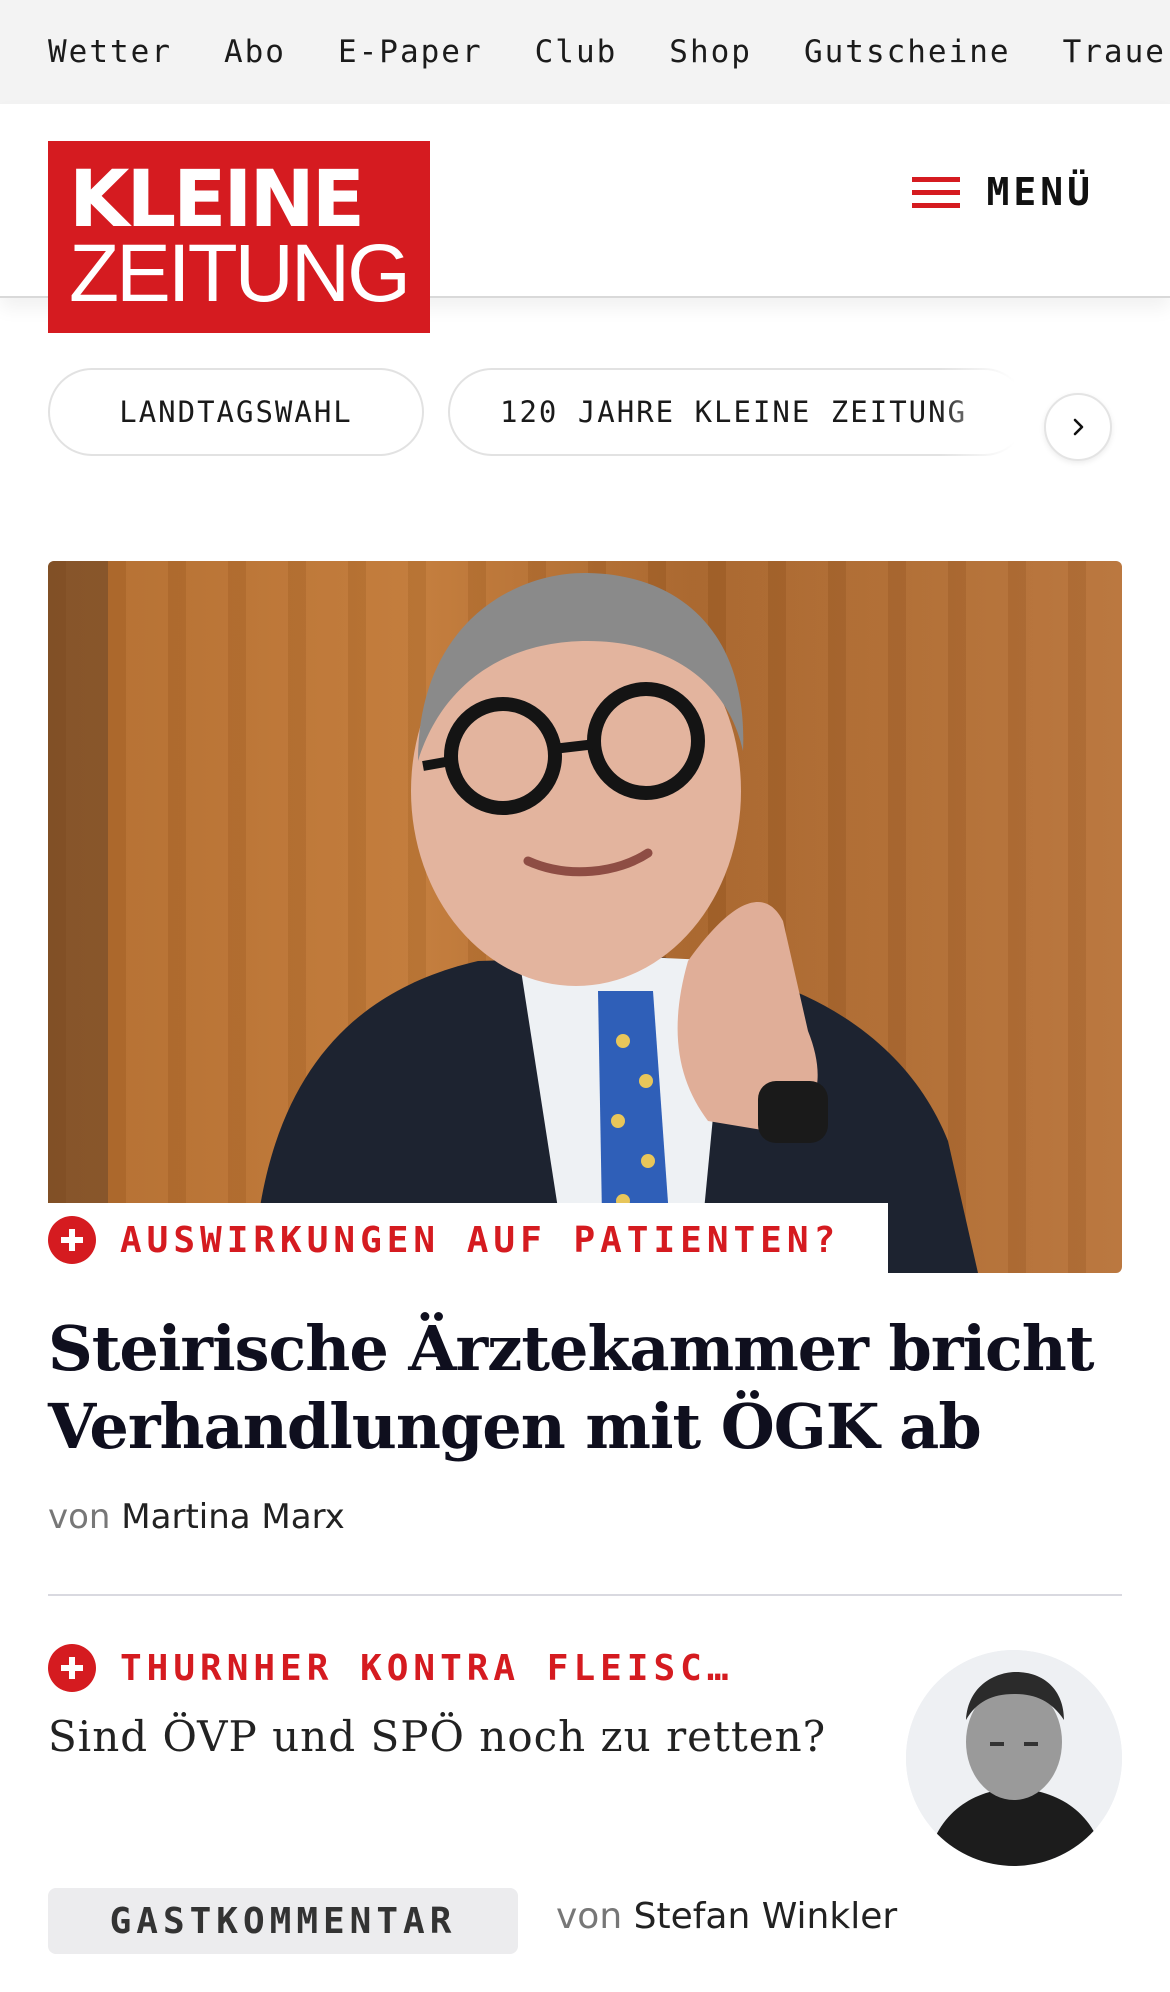 The height and width of the screenshot is (1992, 1170). What do you see at coordinates (907, 52) in the screenshot?
I see `nav-link-gutscheine: Gutscheine` at bounding box center [907, 52].